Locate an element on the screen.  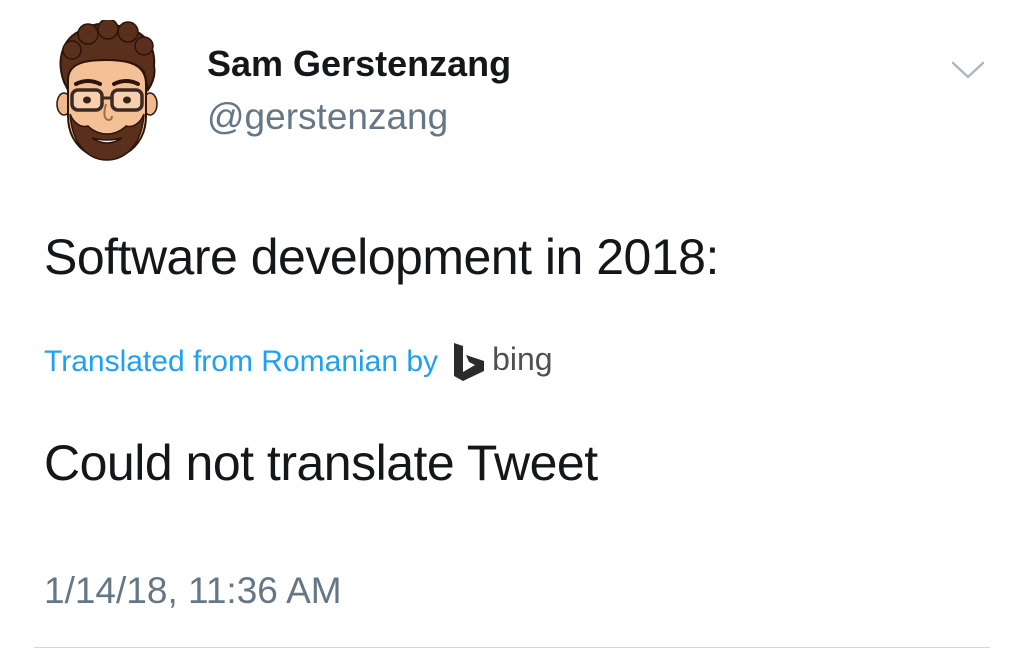
author-display-name: Sam Gerstenzang is located at coordinates (359, 64).